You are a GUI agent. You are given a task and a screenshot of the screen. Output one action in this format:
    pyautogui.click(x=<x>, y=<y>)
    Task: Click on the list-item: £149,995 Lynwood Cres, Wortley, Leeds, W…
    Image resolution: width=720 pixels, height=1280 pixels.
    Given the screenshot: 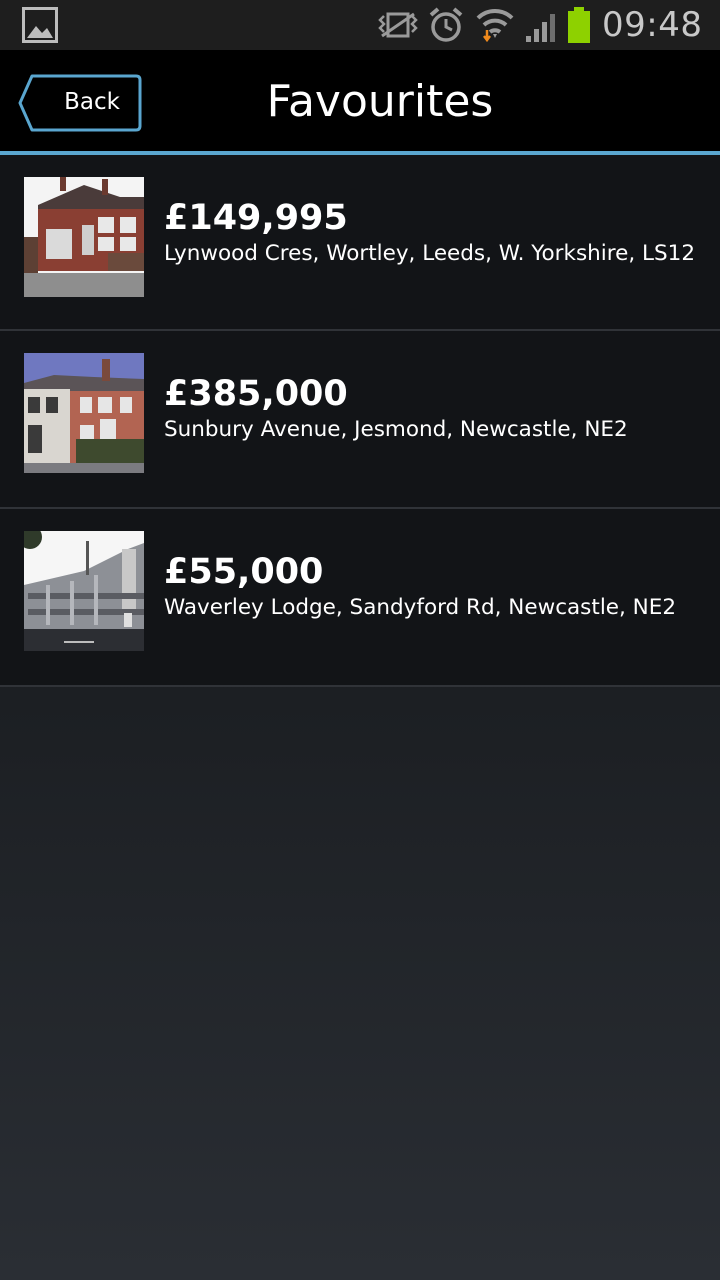 What is the action you would take?
    pyautogui.click(x=360, y=243)
    